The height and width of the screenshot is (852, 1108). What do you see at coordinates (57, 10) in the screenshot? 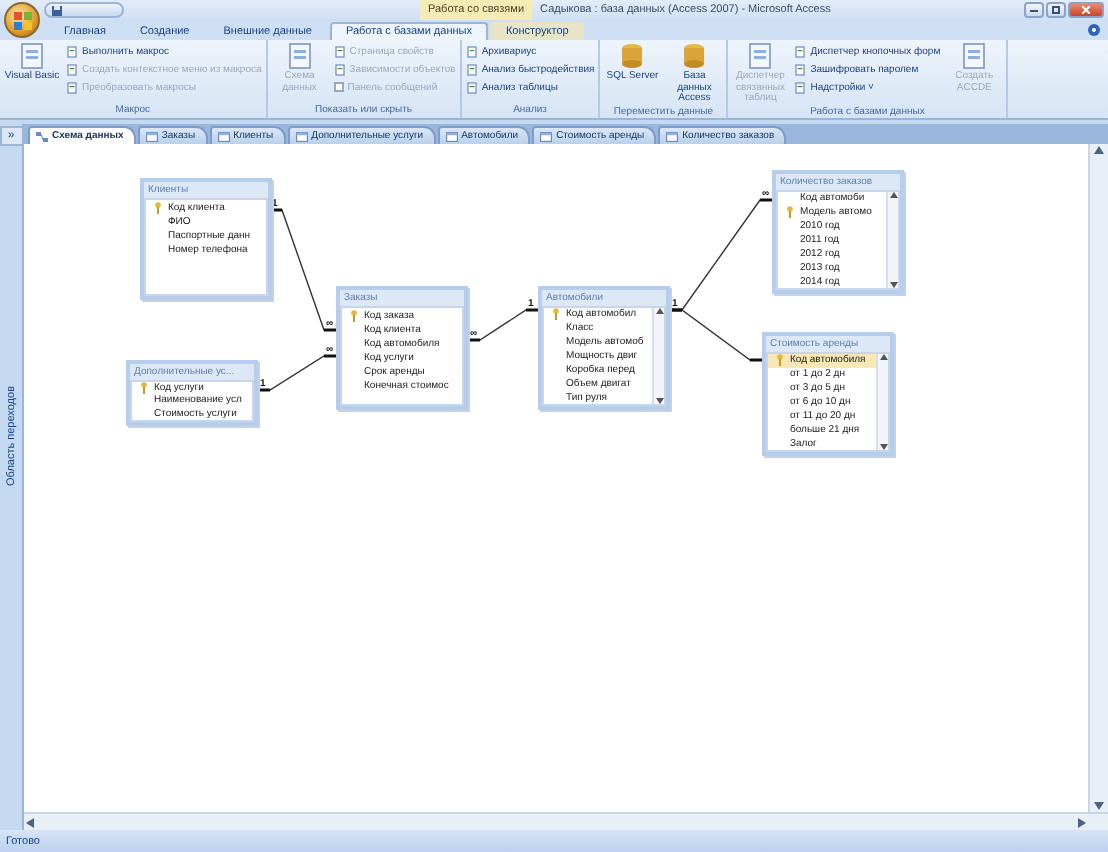
I see `save-icon` at bounding box center [57, 10].